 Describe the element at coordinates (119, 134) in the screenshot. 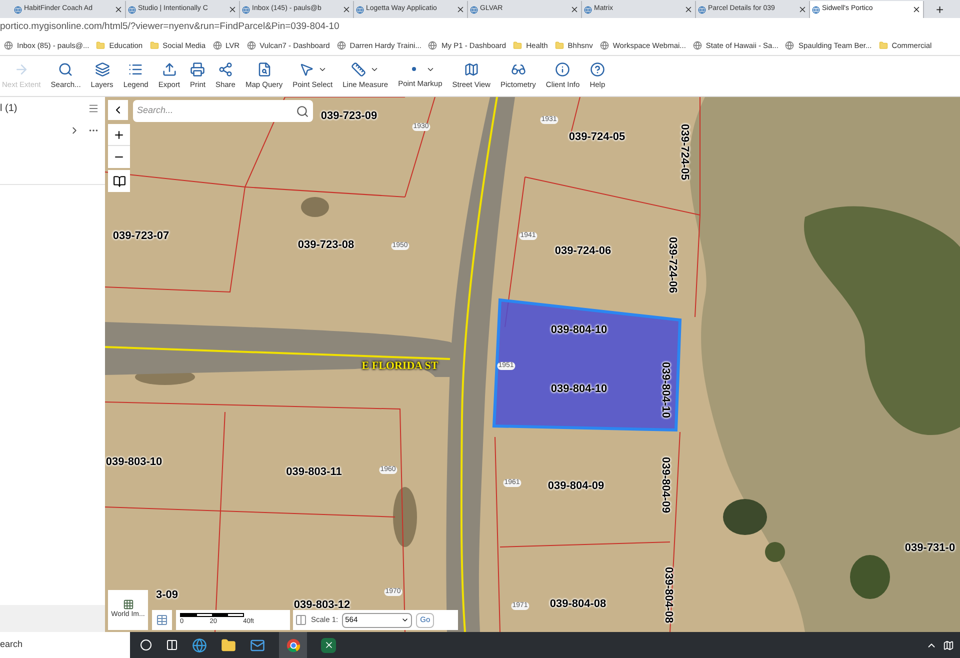

I see `plus-icon` at that location.